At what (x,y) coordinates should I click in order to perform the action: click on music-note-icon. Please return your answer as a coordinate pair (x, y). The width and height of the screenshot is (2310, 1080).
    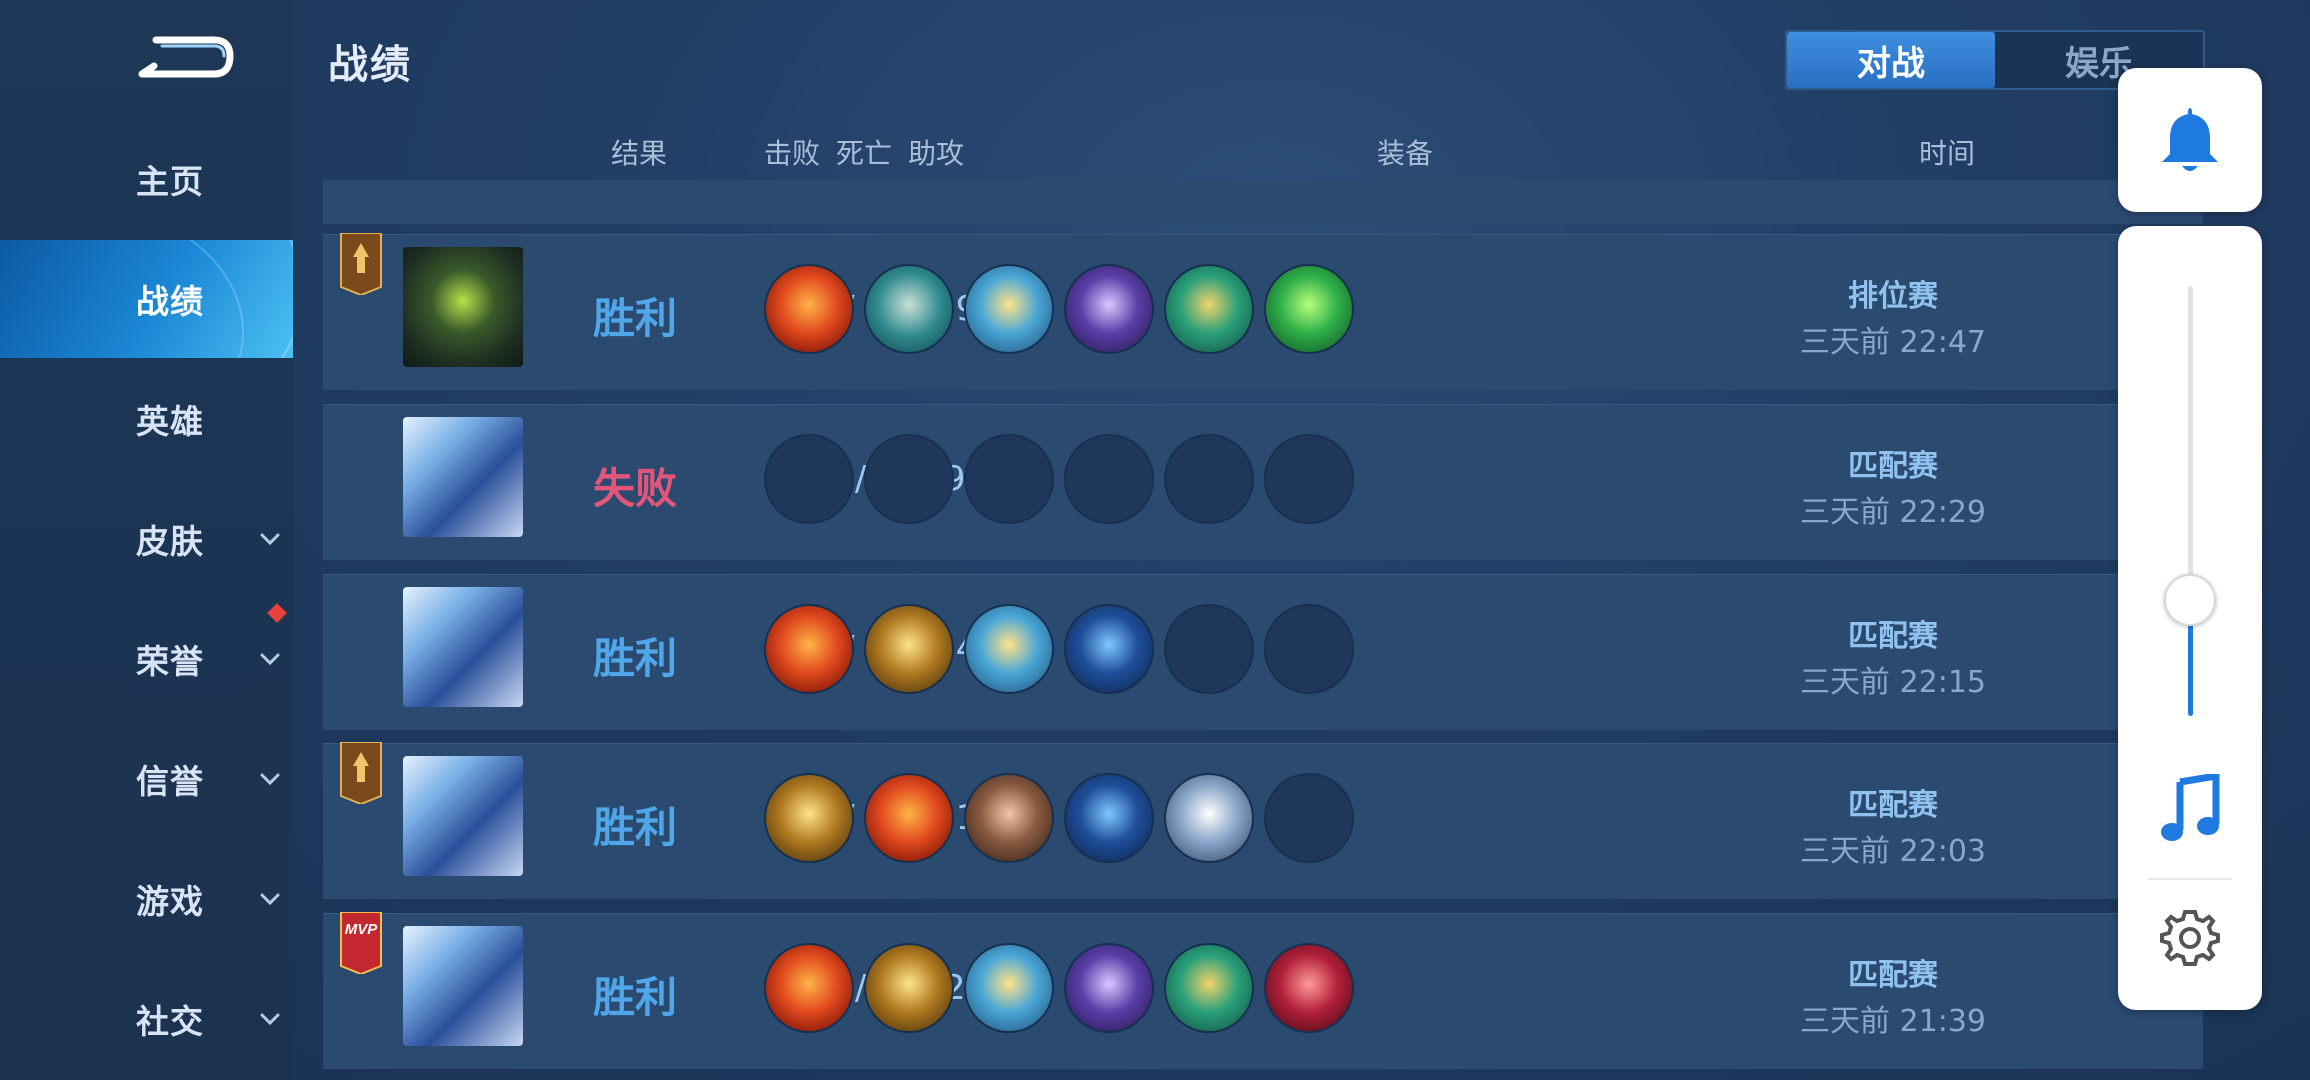
    Looking at the image, I should click on (2190, 809).